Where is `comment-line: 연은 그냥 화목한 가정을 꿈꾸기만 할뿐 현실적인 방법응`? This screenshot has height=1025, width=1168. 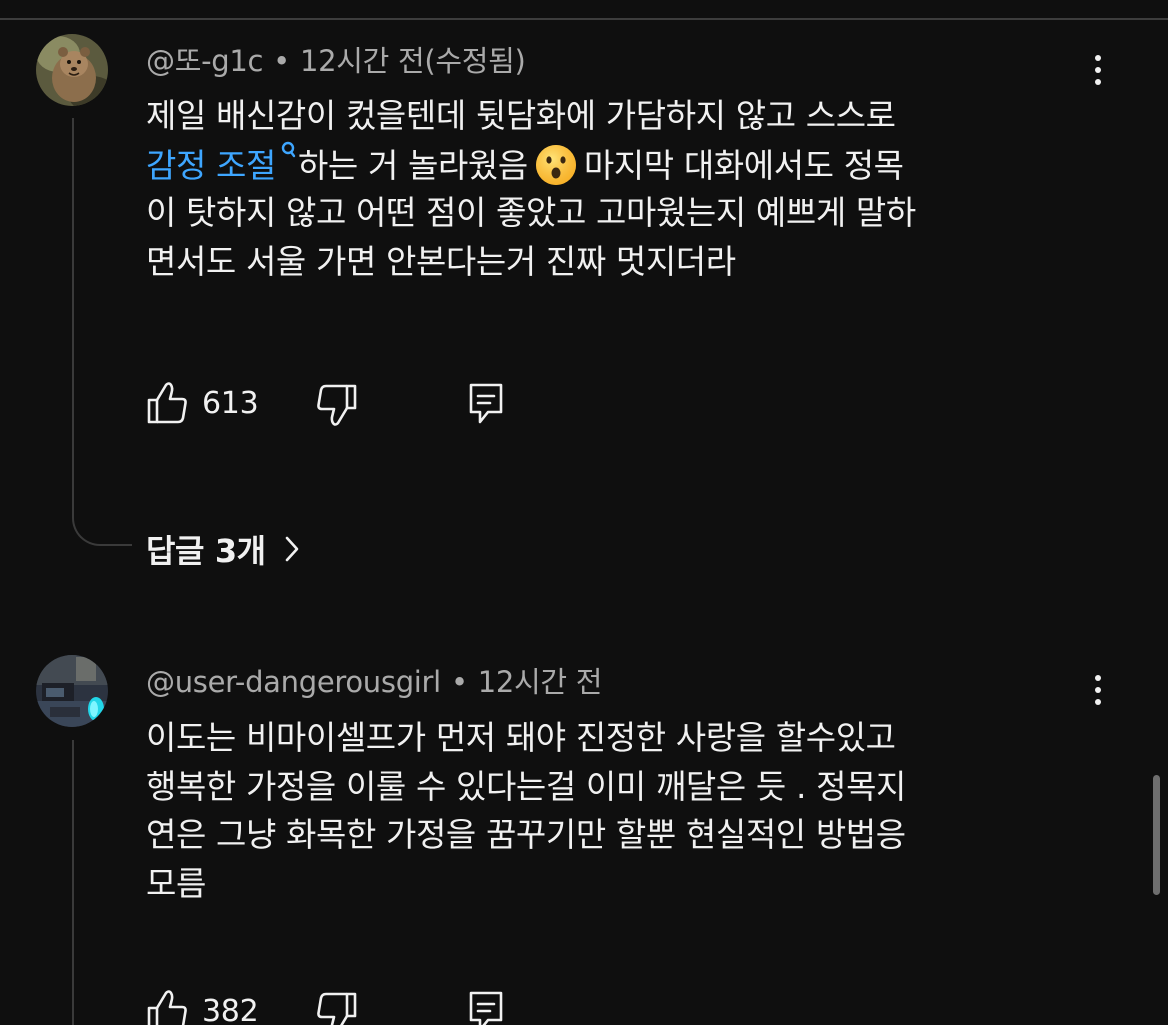 comment-line: 연은 그냥 화목한 가정을 꿈꾸기만 할뿐 현실적인 방법응 is located at coordinates (526, 834).